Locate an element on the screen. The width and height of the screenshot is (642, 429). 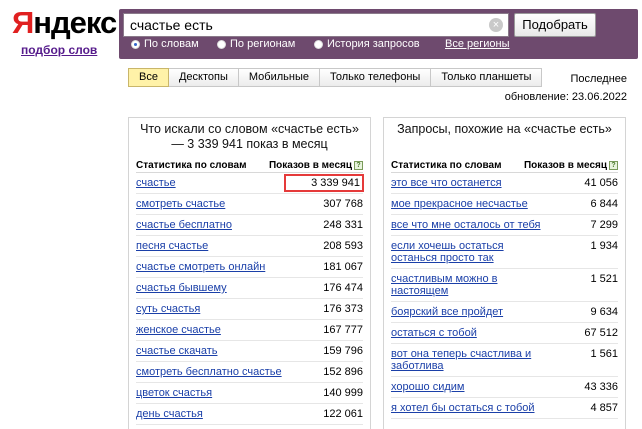
impressions-count: 1 561 is located at coordinates (604, 354).